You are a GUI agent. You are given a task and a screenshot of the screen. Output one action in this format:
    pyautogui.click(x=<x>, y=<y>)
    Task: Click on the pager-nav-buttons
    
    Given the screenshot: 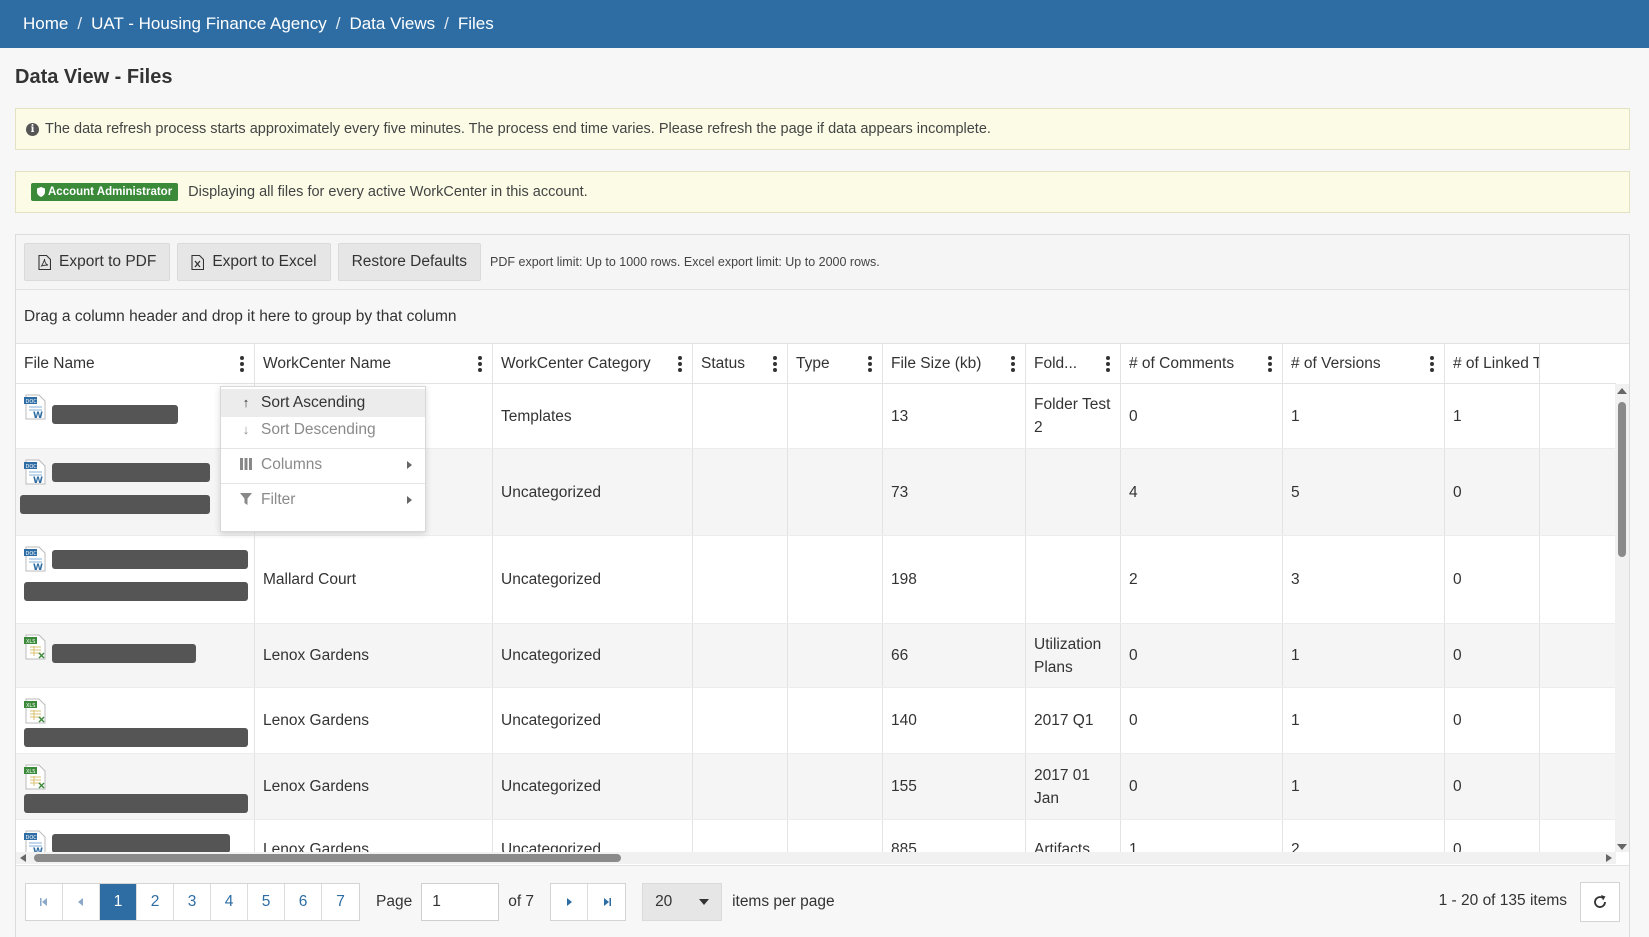 What is the action you would take?
    pyautogui.click(x=588, y=901)
    